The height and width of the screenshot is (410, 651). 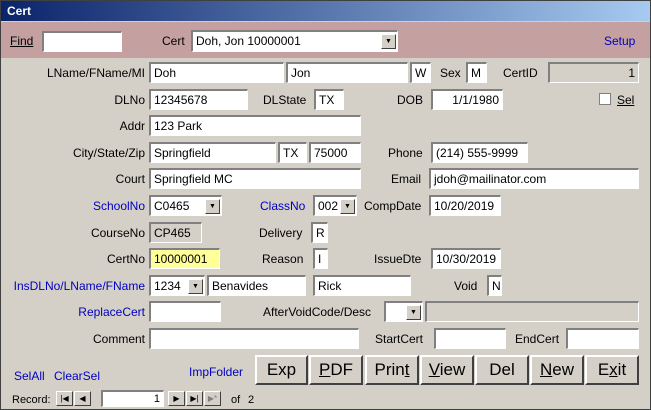 What do you see at coordinates (64, 398) in the screenshot?
I see `first-record-icon: |◀` at bounding box center [64, 398].